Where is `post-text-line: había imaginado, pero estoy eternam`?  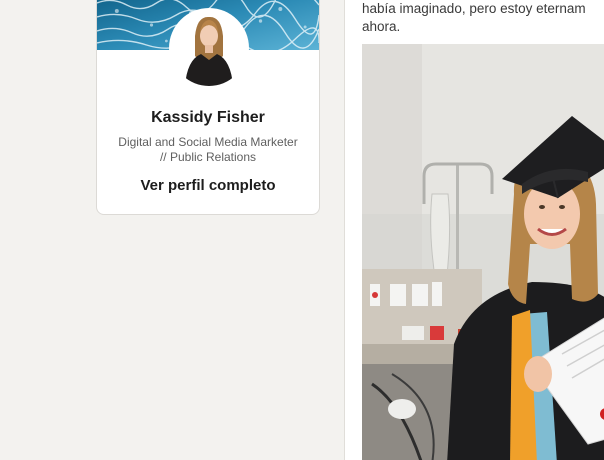 post-text-line: había imaginado, pero estoy eternam is located at coordinates (474, 8).